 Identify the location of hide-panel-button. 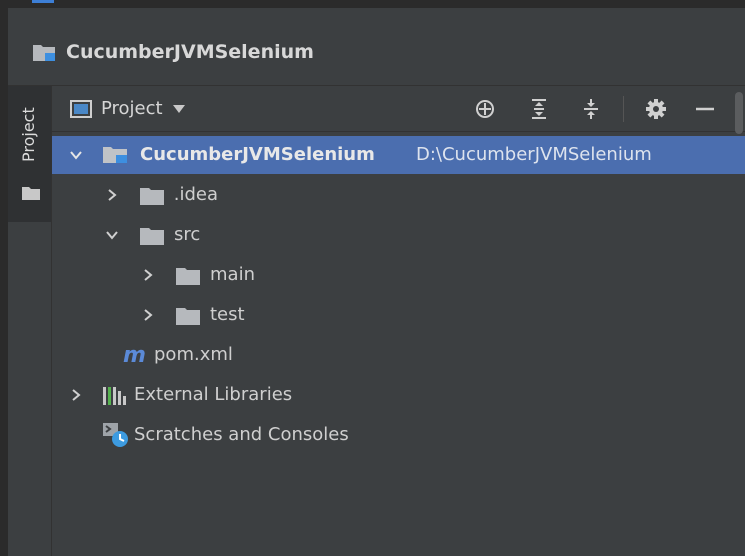
(705, 109).